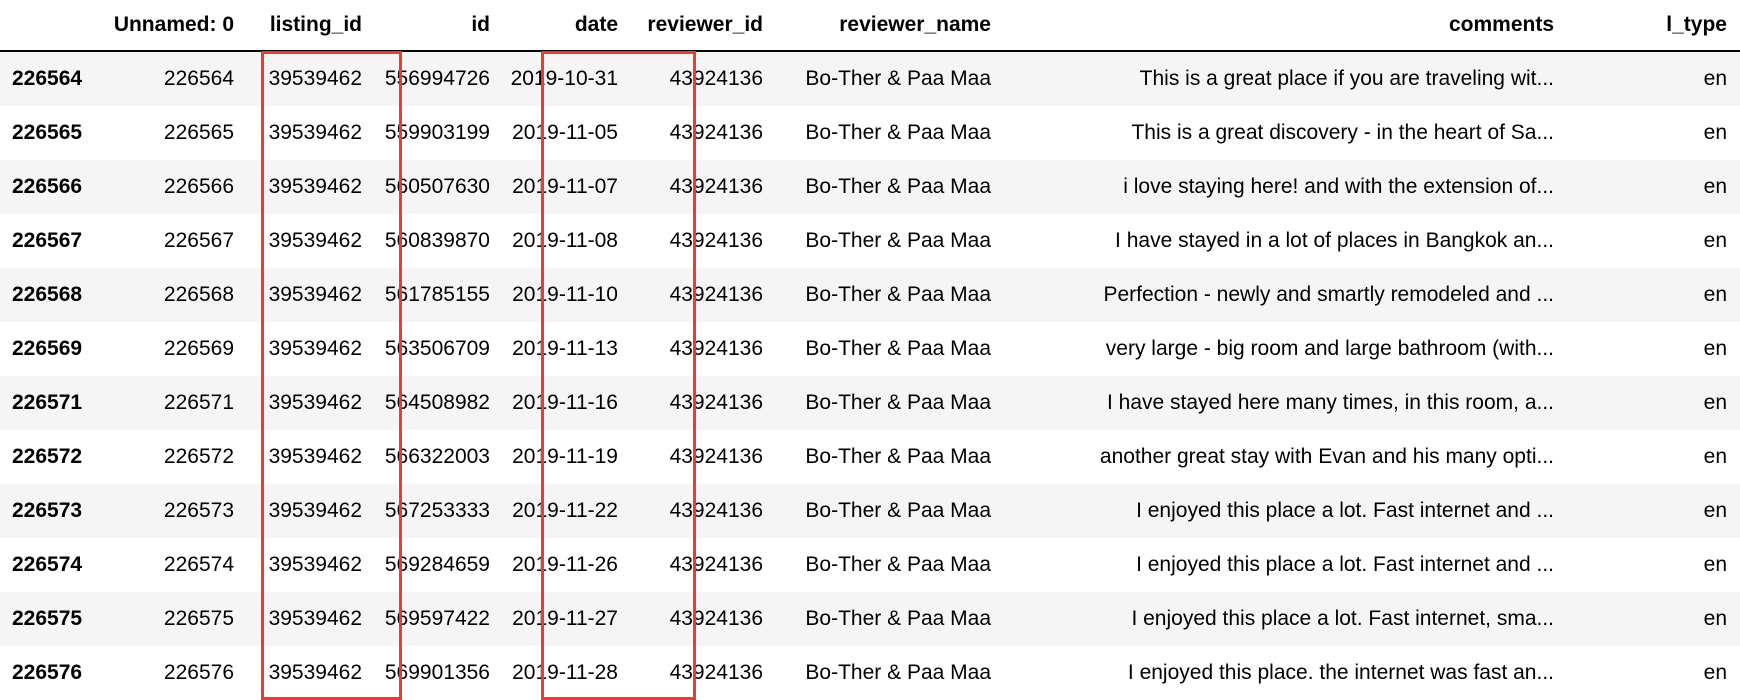 The image size is (1740, 700). What do you see at coordinates (565, 132) in the screenshot?
I see `table-cell: 2019-11-05` at bounding box center [565, 132].